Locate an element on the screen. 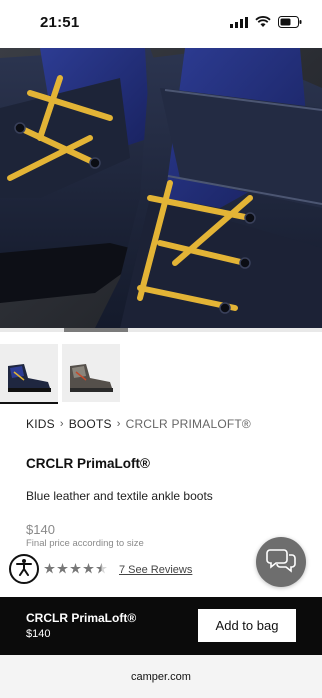 The width and height of the screenshot is (322, 698). product-price: $140 is located at coordinates (40, 529).